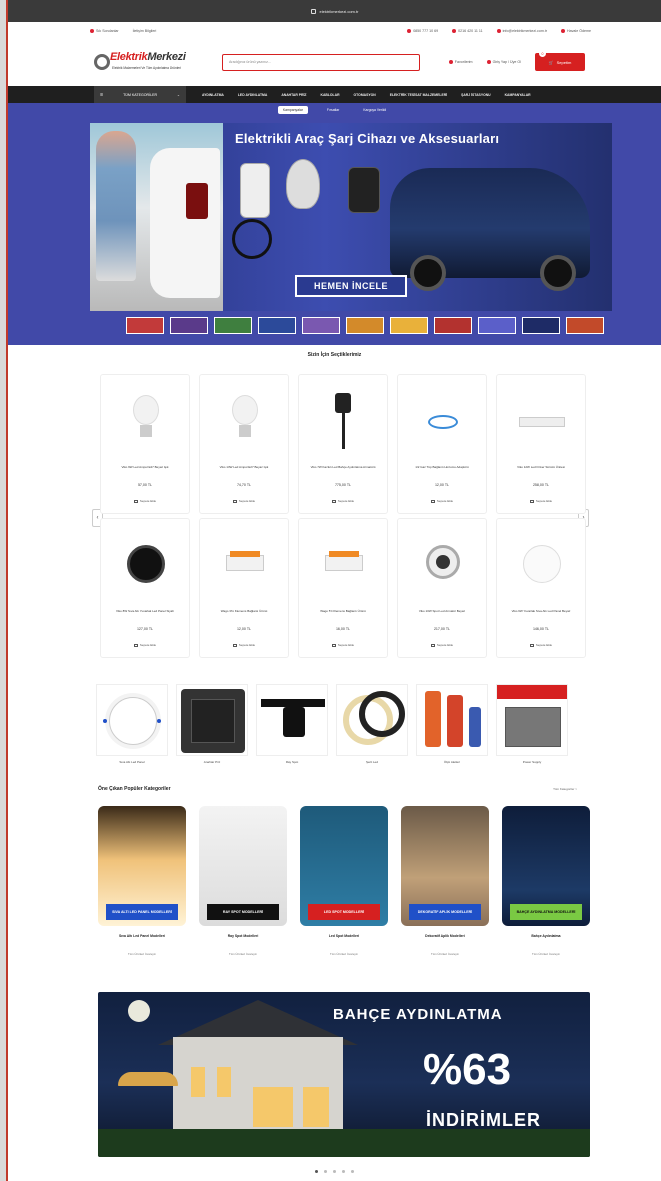 This screenshot has height=1181, width=661. I want to click on nav-item: ŞARJ İSTASYONU, so click(476, 95).